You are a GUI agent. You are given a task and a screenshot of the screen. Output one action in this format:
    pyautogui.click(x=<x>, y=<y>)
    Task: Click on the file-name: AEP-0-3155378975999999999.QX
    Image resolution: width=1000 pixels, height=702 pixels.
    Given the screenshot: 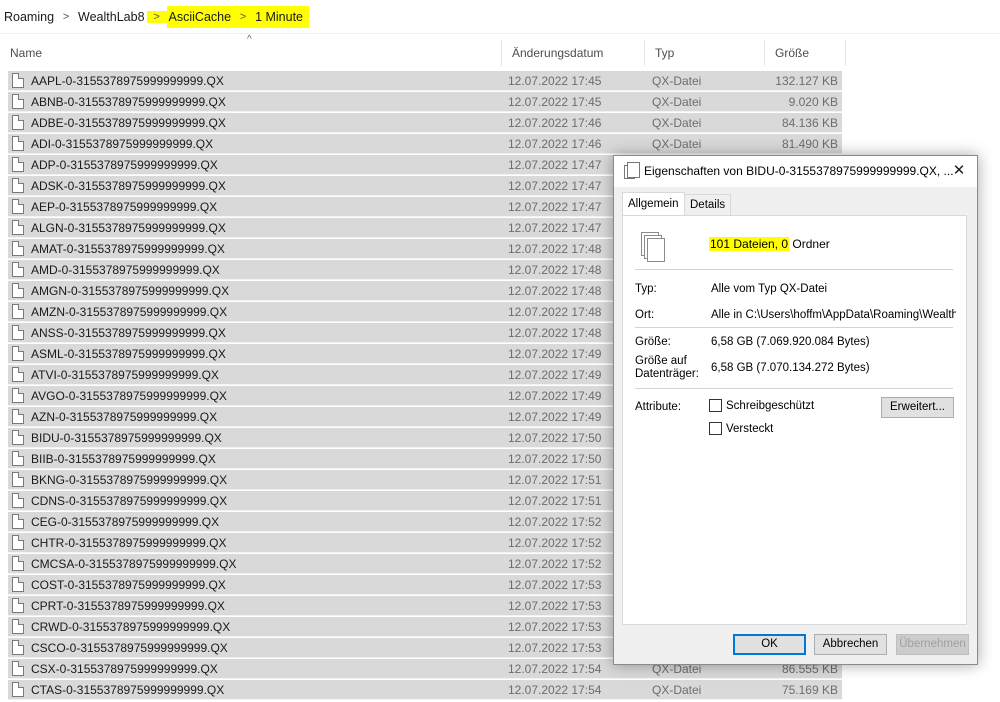 What is the action you would take?
    pyautogui.click(x=124, y=207)
    